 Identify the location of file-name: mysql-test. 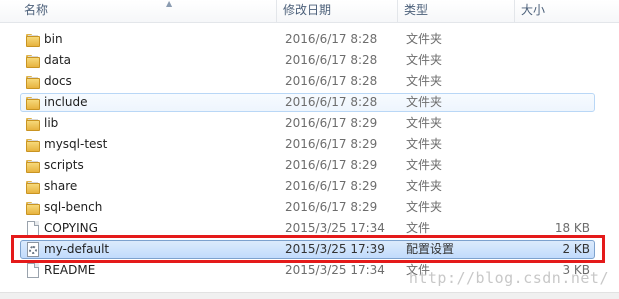
(76, 144).